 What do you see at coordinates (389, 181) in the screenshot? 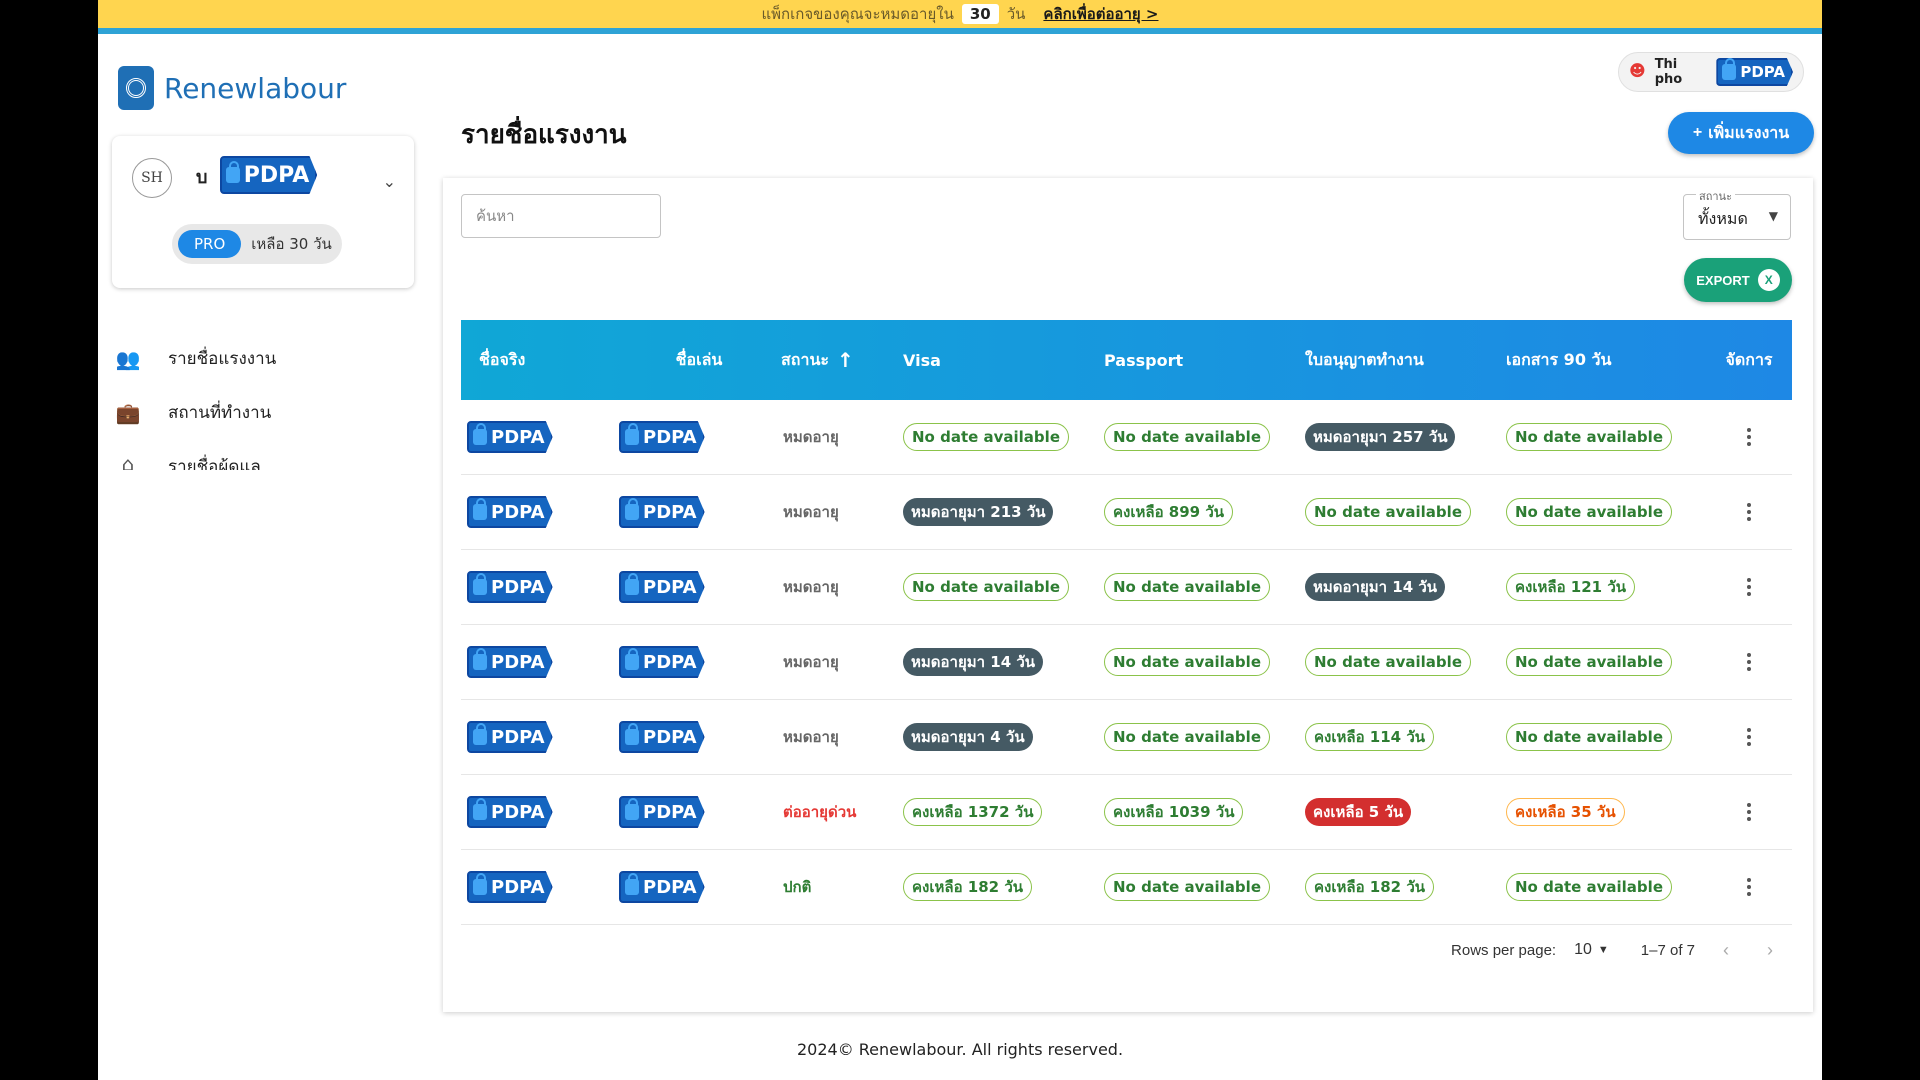
I see `chevron-down-icon: ⌄` at bounding box center [389, 181].